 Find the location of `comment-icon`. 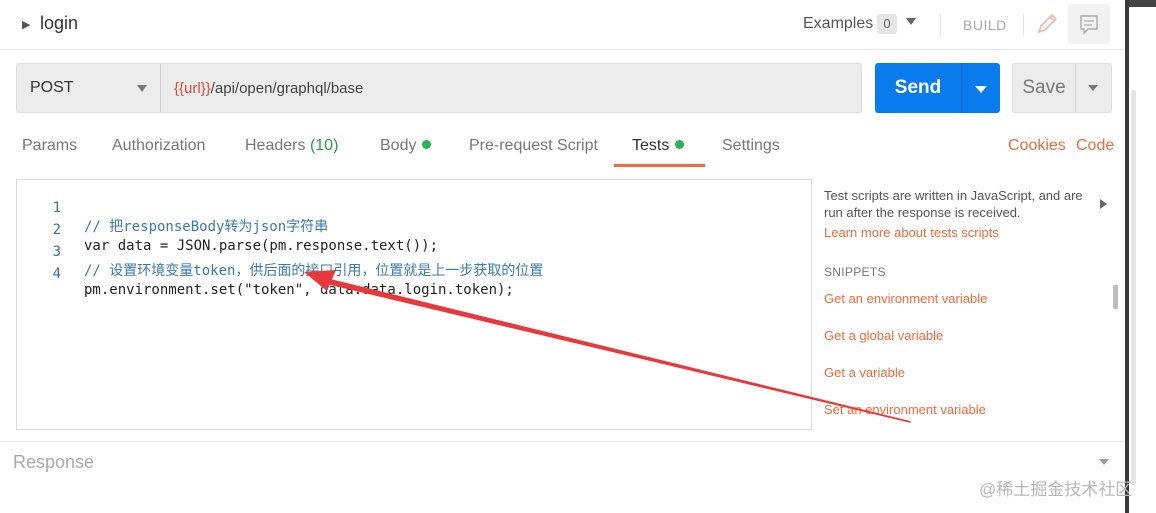

comment-icon is located at coordinates (1089, 25).